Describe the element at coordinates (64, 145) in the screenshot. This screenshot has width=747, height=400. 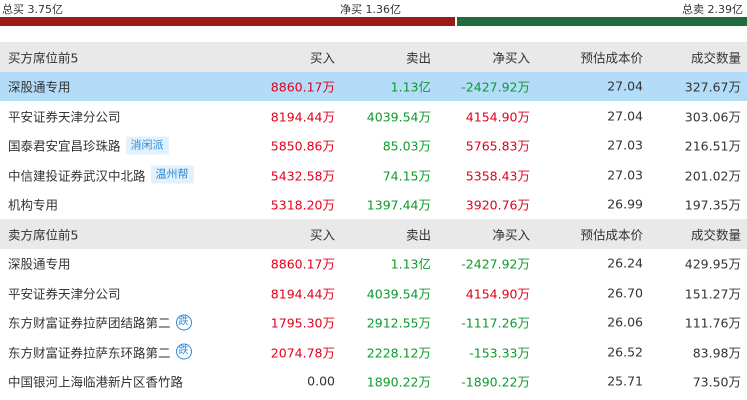
I see `seat-name: 国泰君安宜昌珍珠路` at that location.